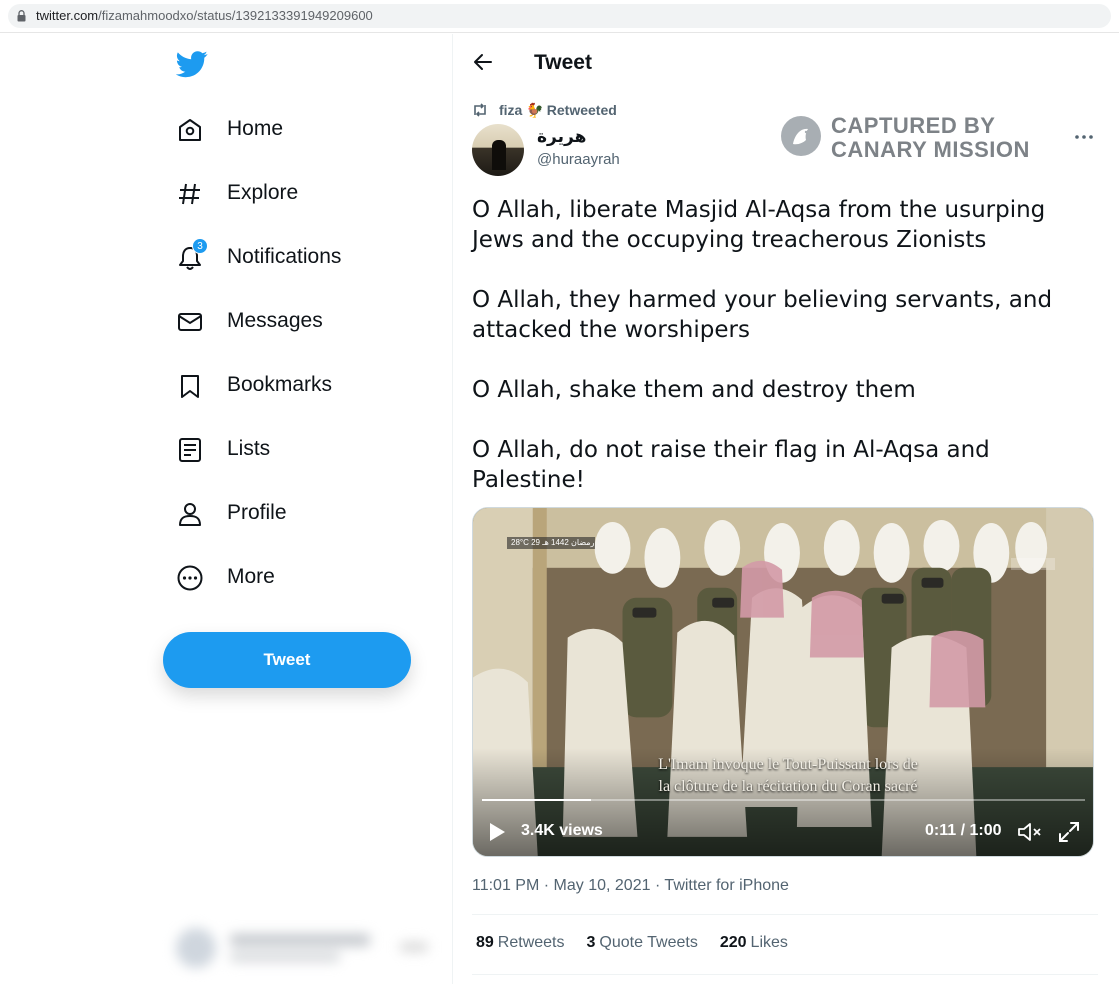 This screenshot has width=1119, height=984. What do you see at coordinates (591, 942) in the screenshot?
I see `quotes-count: 3` at bounding box center [591, 942].